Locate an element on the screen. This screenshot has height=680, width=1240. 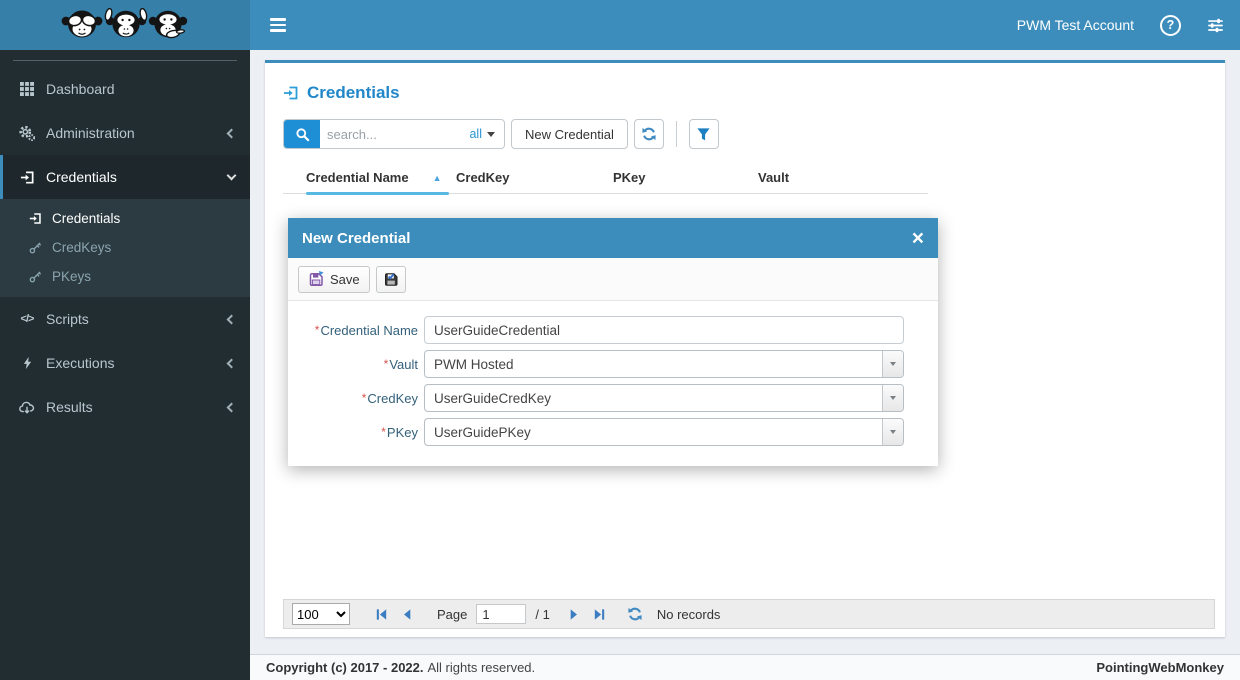
form-row-credkey: *CredKey UserGuideCredKey is located at coordinates (613, 398).